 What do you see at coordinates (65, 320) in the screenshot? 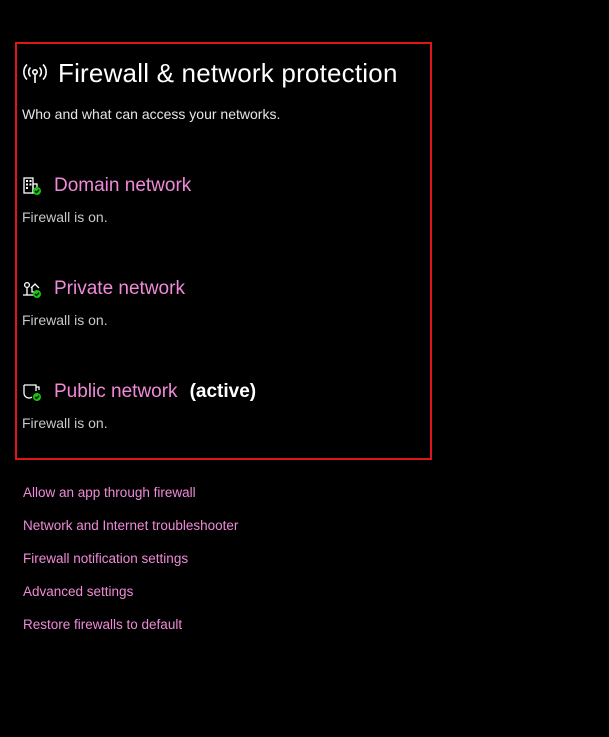
I see `private-network-status: Firewall is on.` at bounding box center [65, 320].